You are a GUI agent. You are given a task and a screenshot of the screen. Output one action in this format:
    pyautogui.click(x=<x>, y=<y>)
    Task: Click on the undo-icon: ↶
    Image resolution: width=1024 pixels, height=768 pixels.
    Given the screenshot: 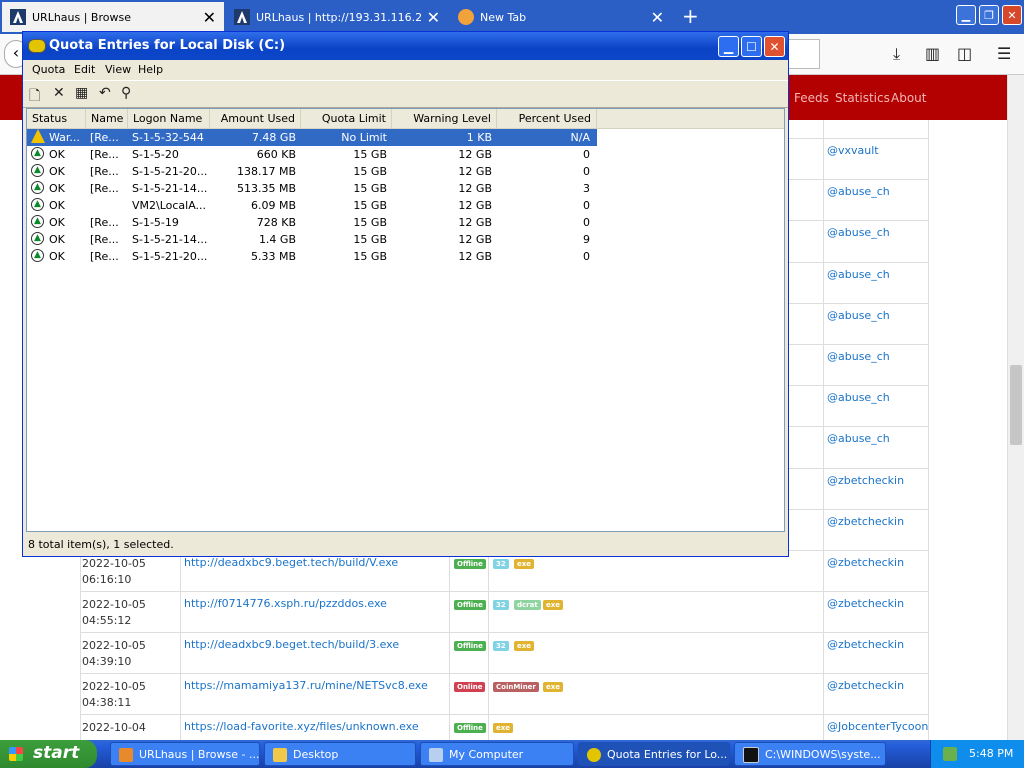 What is the action you would take?
    pyautogui.click(x=105, y=93)
    